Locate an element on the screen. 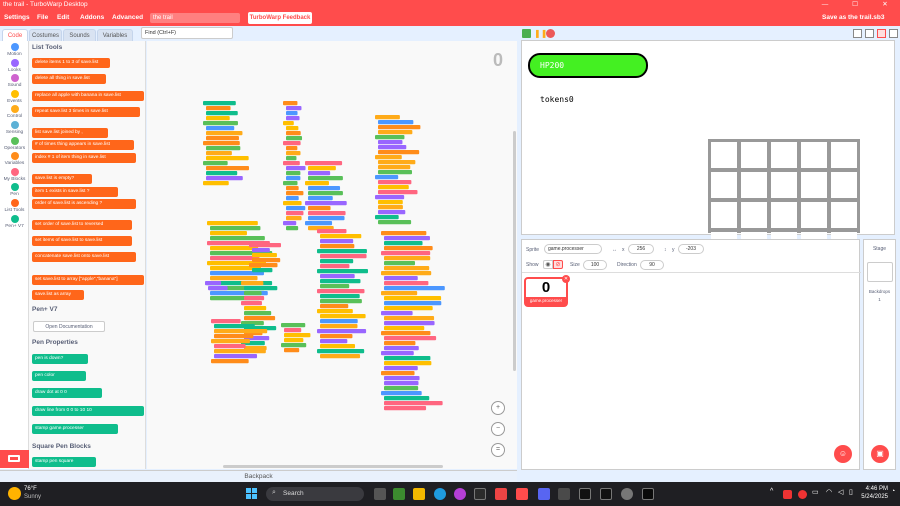 The height and width of the screenshot is (506, 900). task-view-icon is located at coordinates (380, 494).